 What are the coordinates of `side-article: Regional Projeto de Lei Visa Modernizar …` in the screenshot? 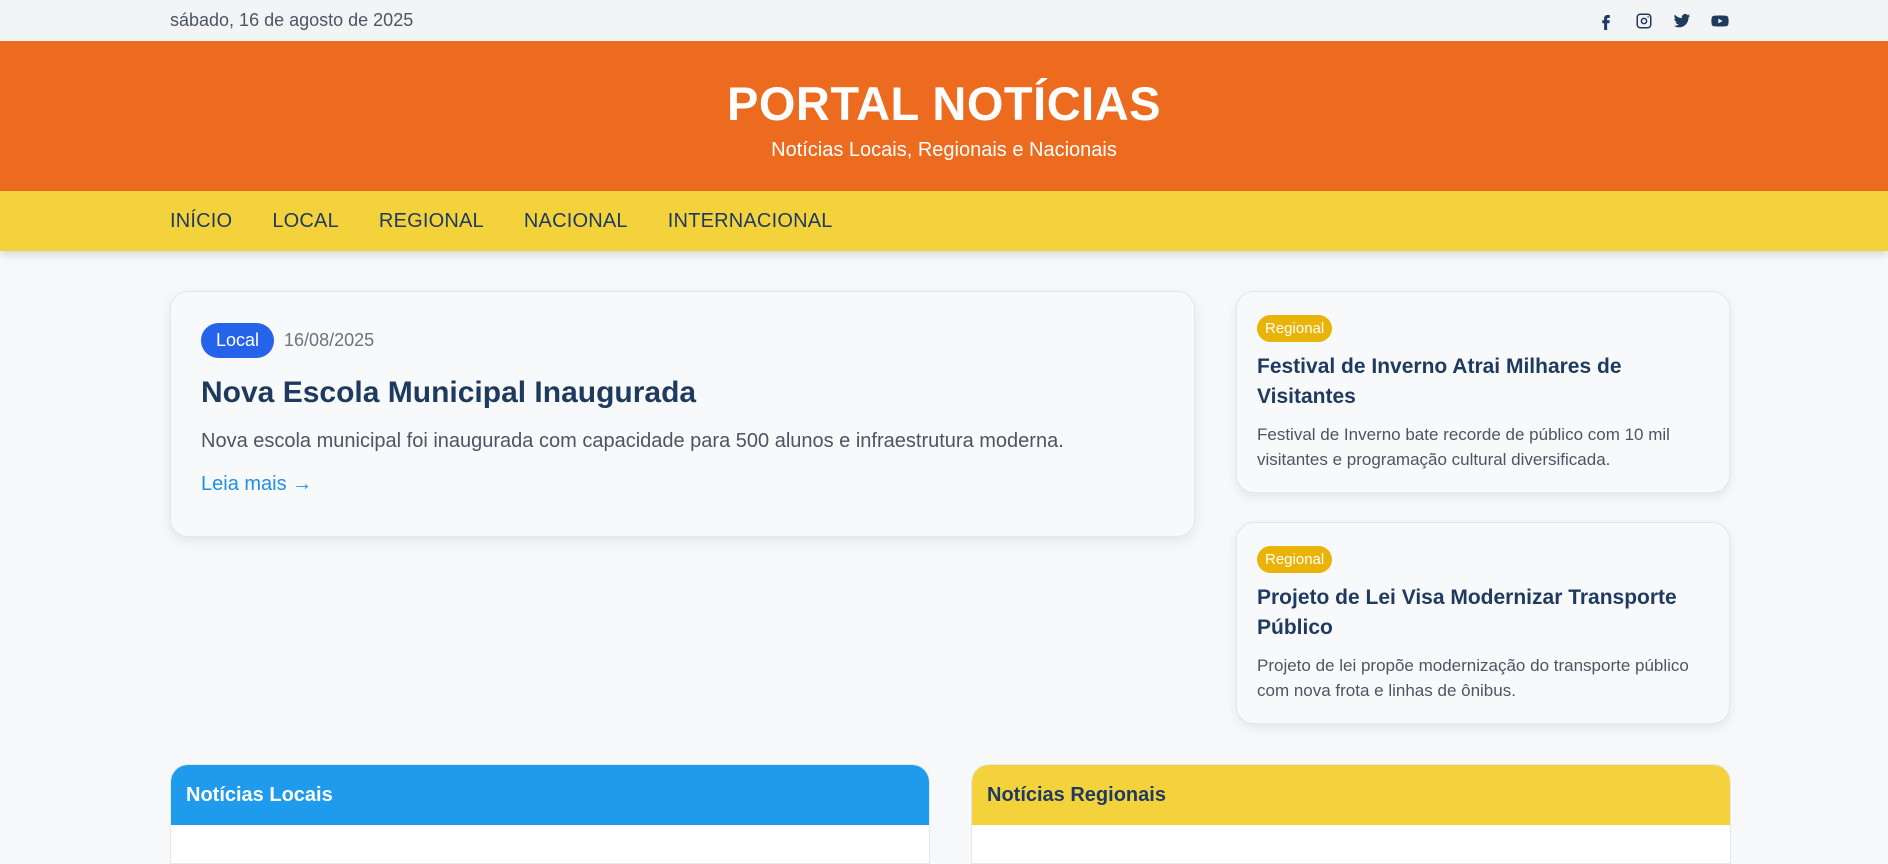 It's located at (1483, 623).